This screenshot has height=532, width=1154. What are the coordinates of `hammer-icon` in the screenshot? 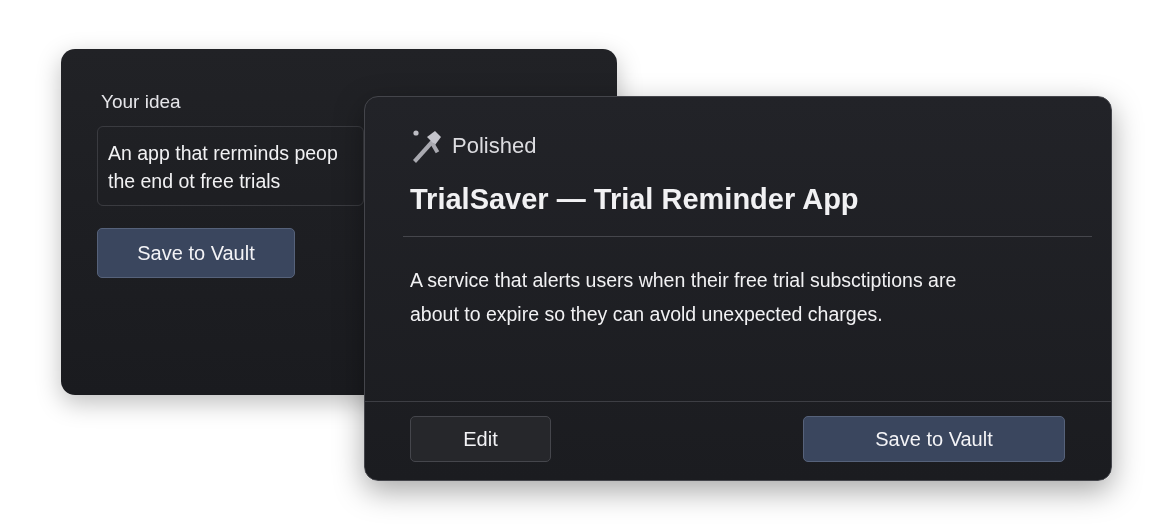 It's located at (427, 146).